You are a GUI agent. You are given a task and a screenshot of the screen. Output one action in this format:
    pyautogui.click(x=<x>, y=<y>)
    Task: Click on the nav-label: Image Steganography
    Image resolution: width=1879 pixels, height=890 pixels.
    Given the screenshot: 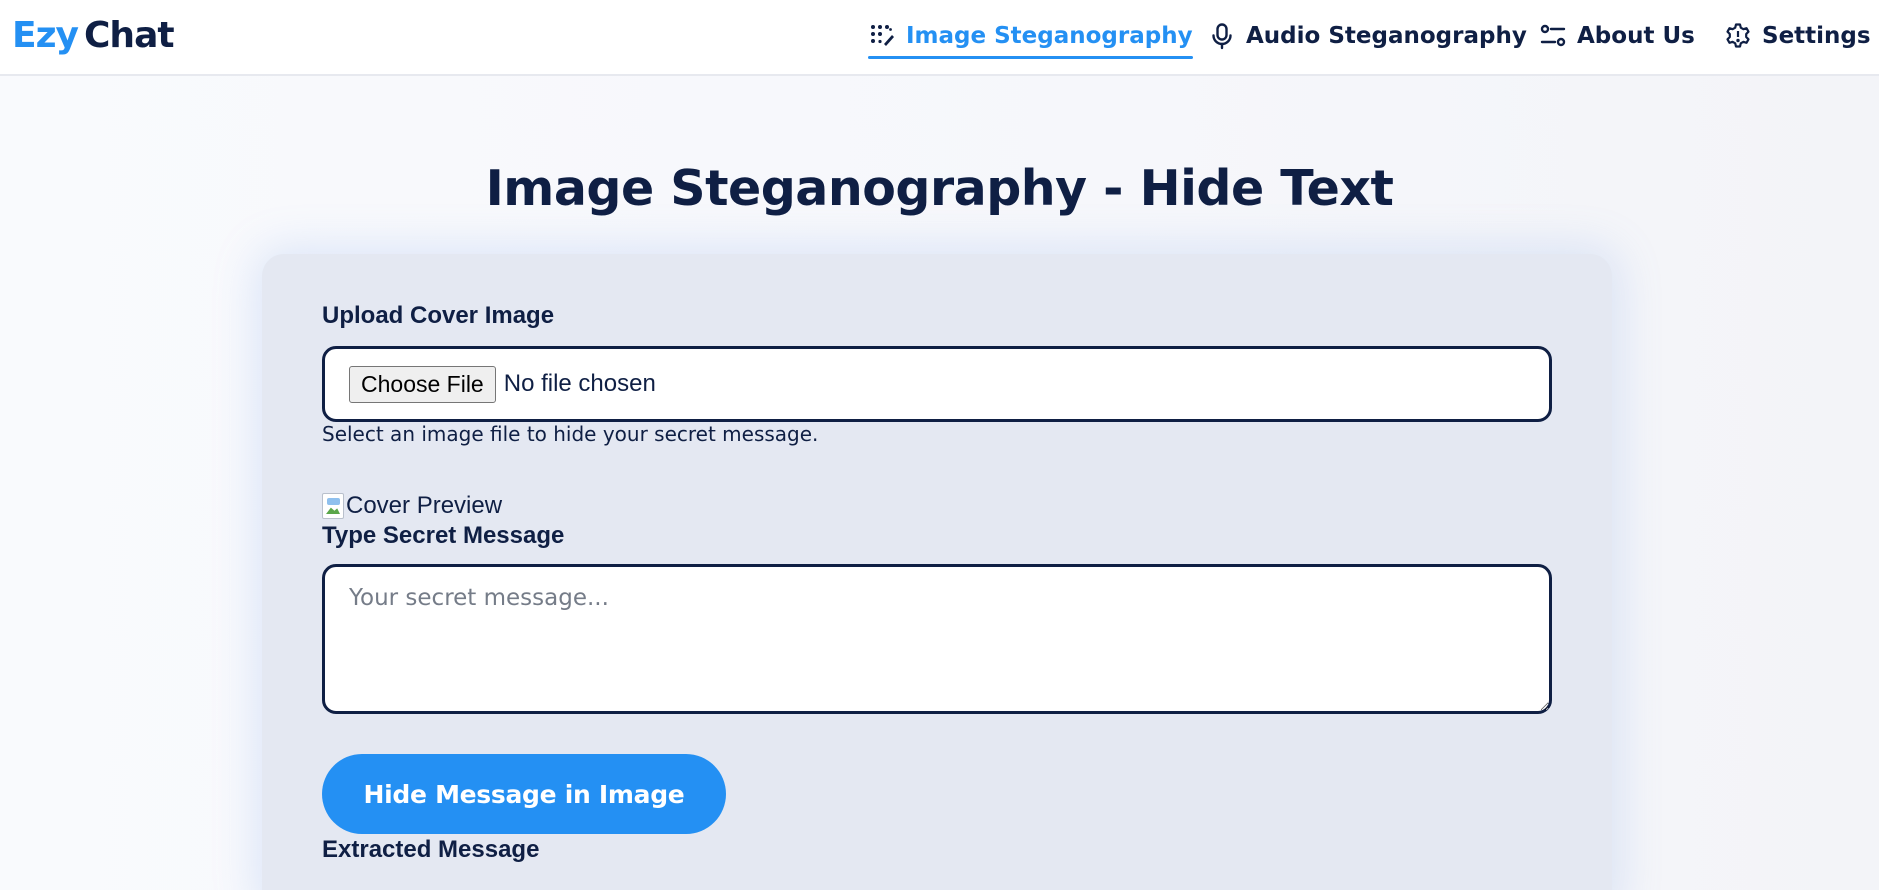 What is the action you would take?
    pyautogui.click(x=1049, y=36)
    